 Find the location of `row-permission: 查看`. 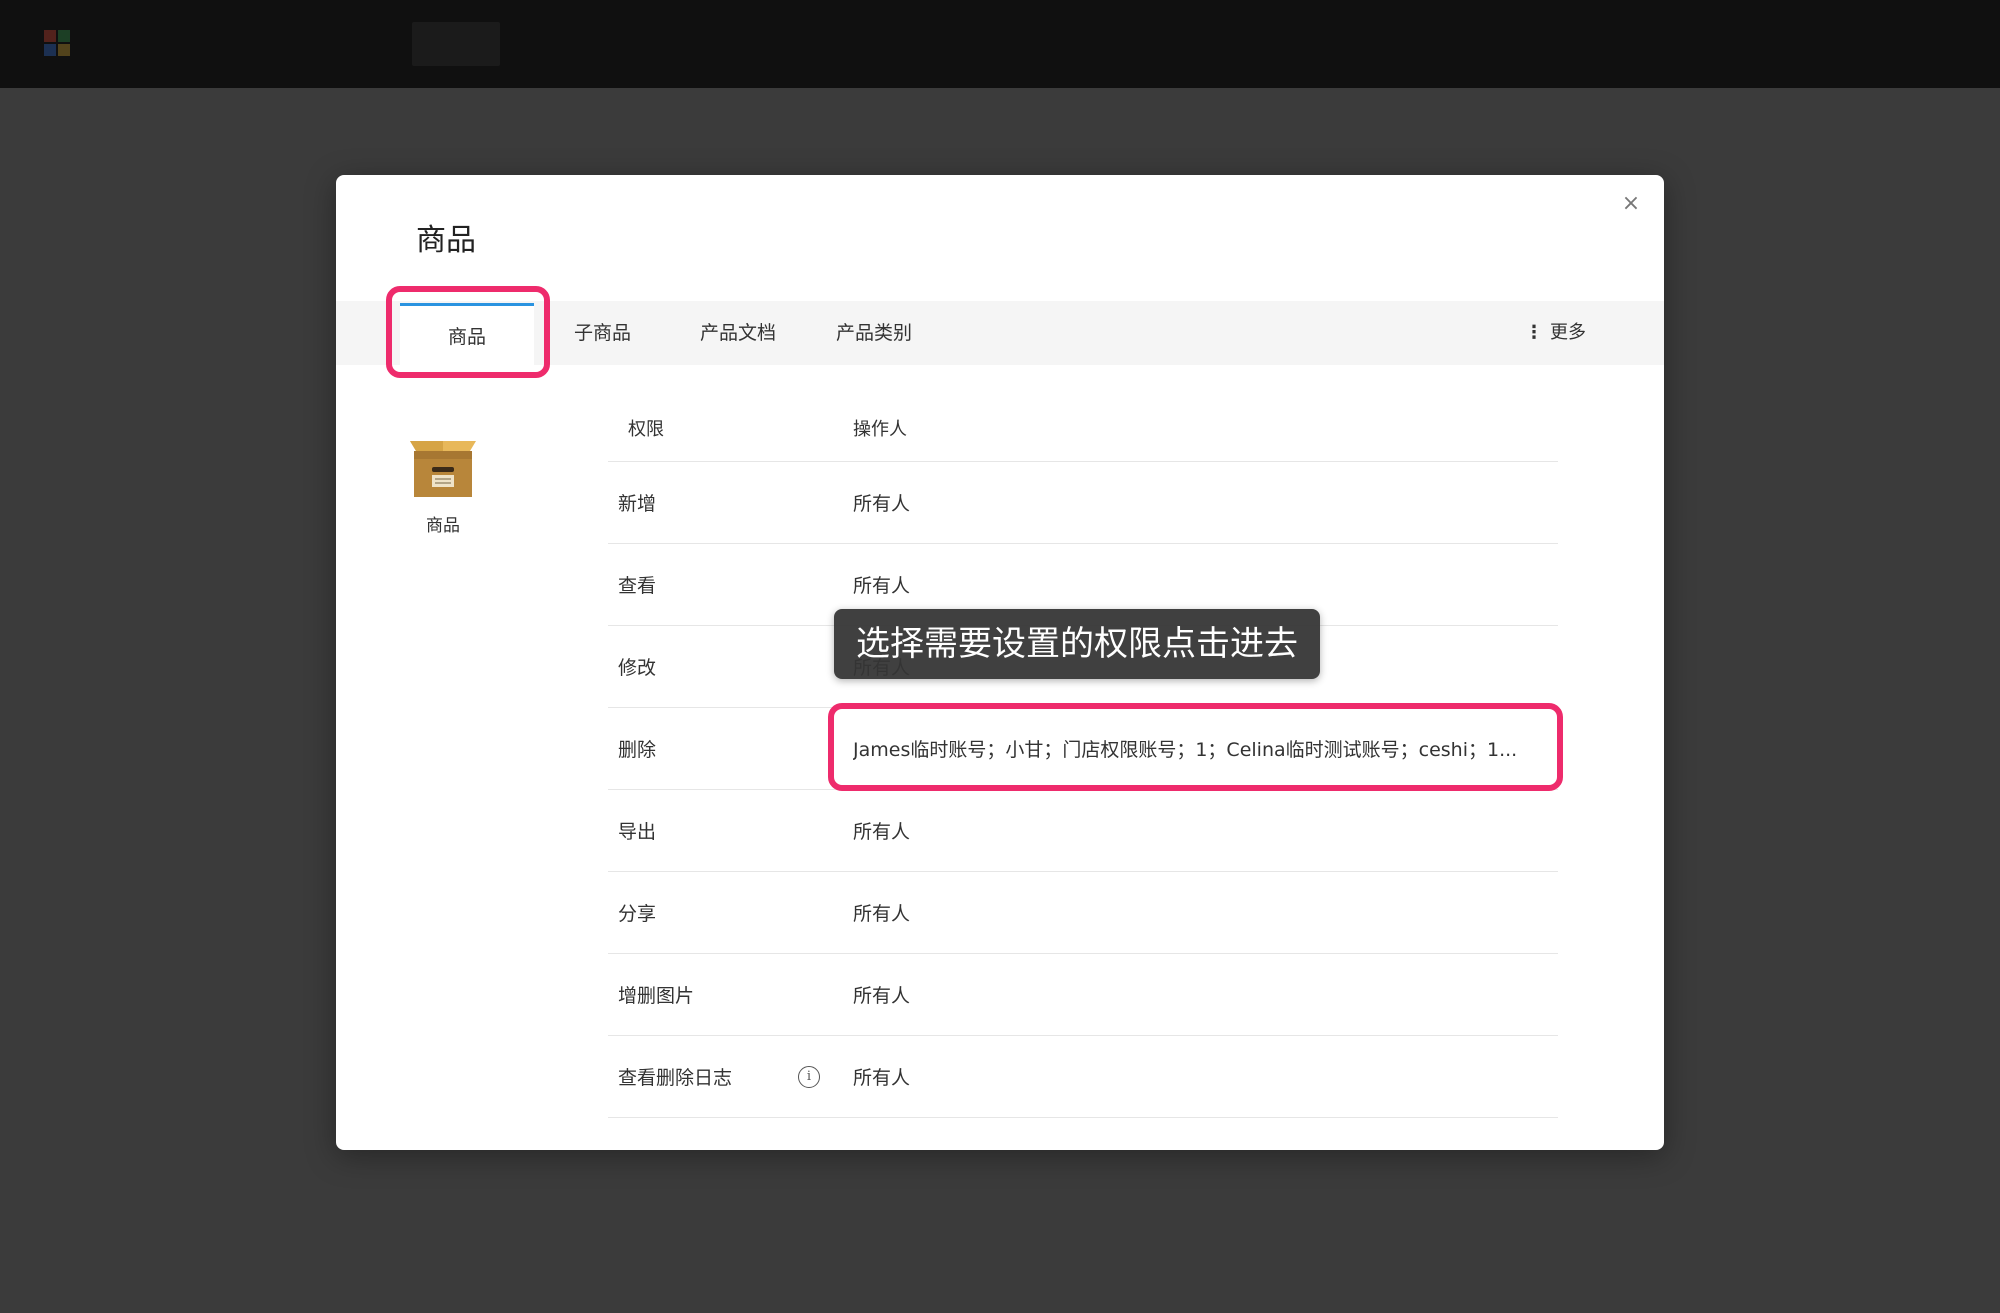

row-permission: 查看 is located at coordinates (637, 586).